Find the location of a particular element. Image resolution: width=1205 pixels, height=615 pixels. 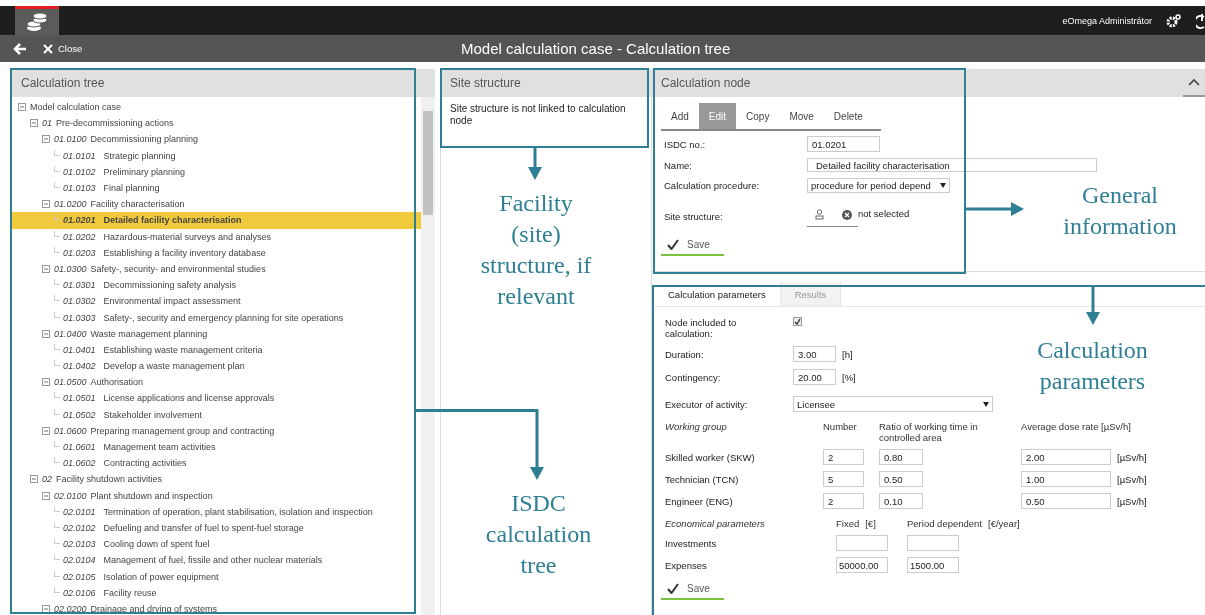

tab: Add is located at coordinates (680, 116).